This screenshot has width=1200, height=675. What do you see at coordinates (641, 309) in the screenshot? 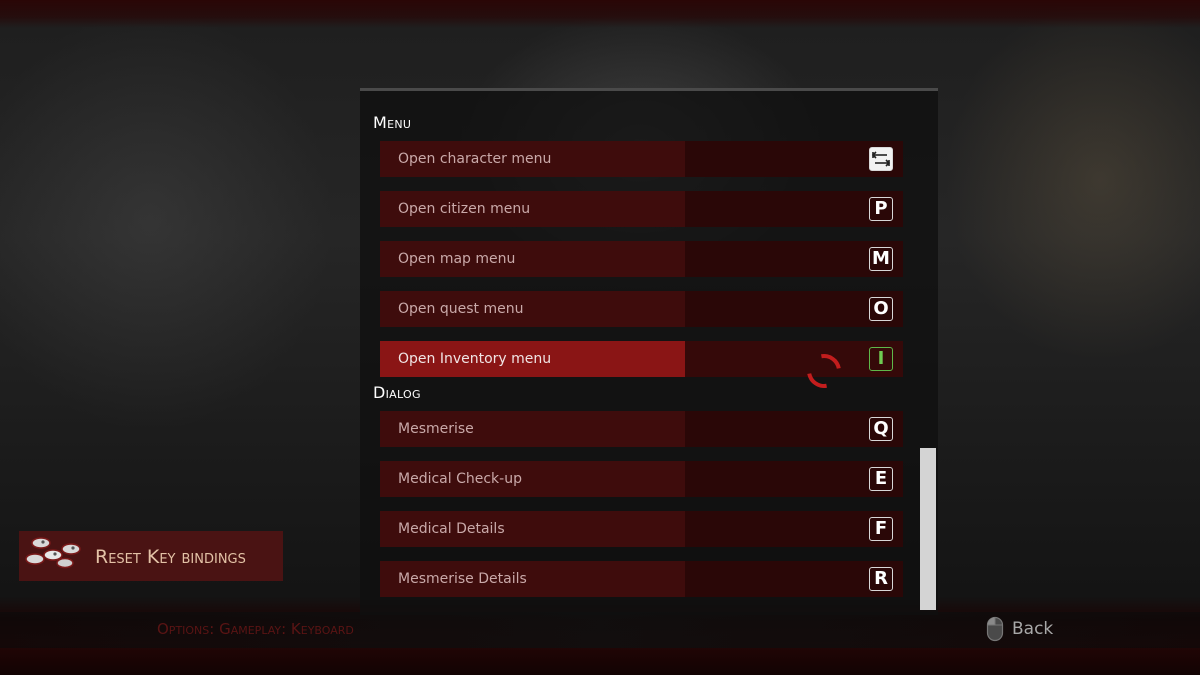
I see `binding-row: Open quest menu O` at bounding box center [641, 309].